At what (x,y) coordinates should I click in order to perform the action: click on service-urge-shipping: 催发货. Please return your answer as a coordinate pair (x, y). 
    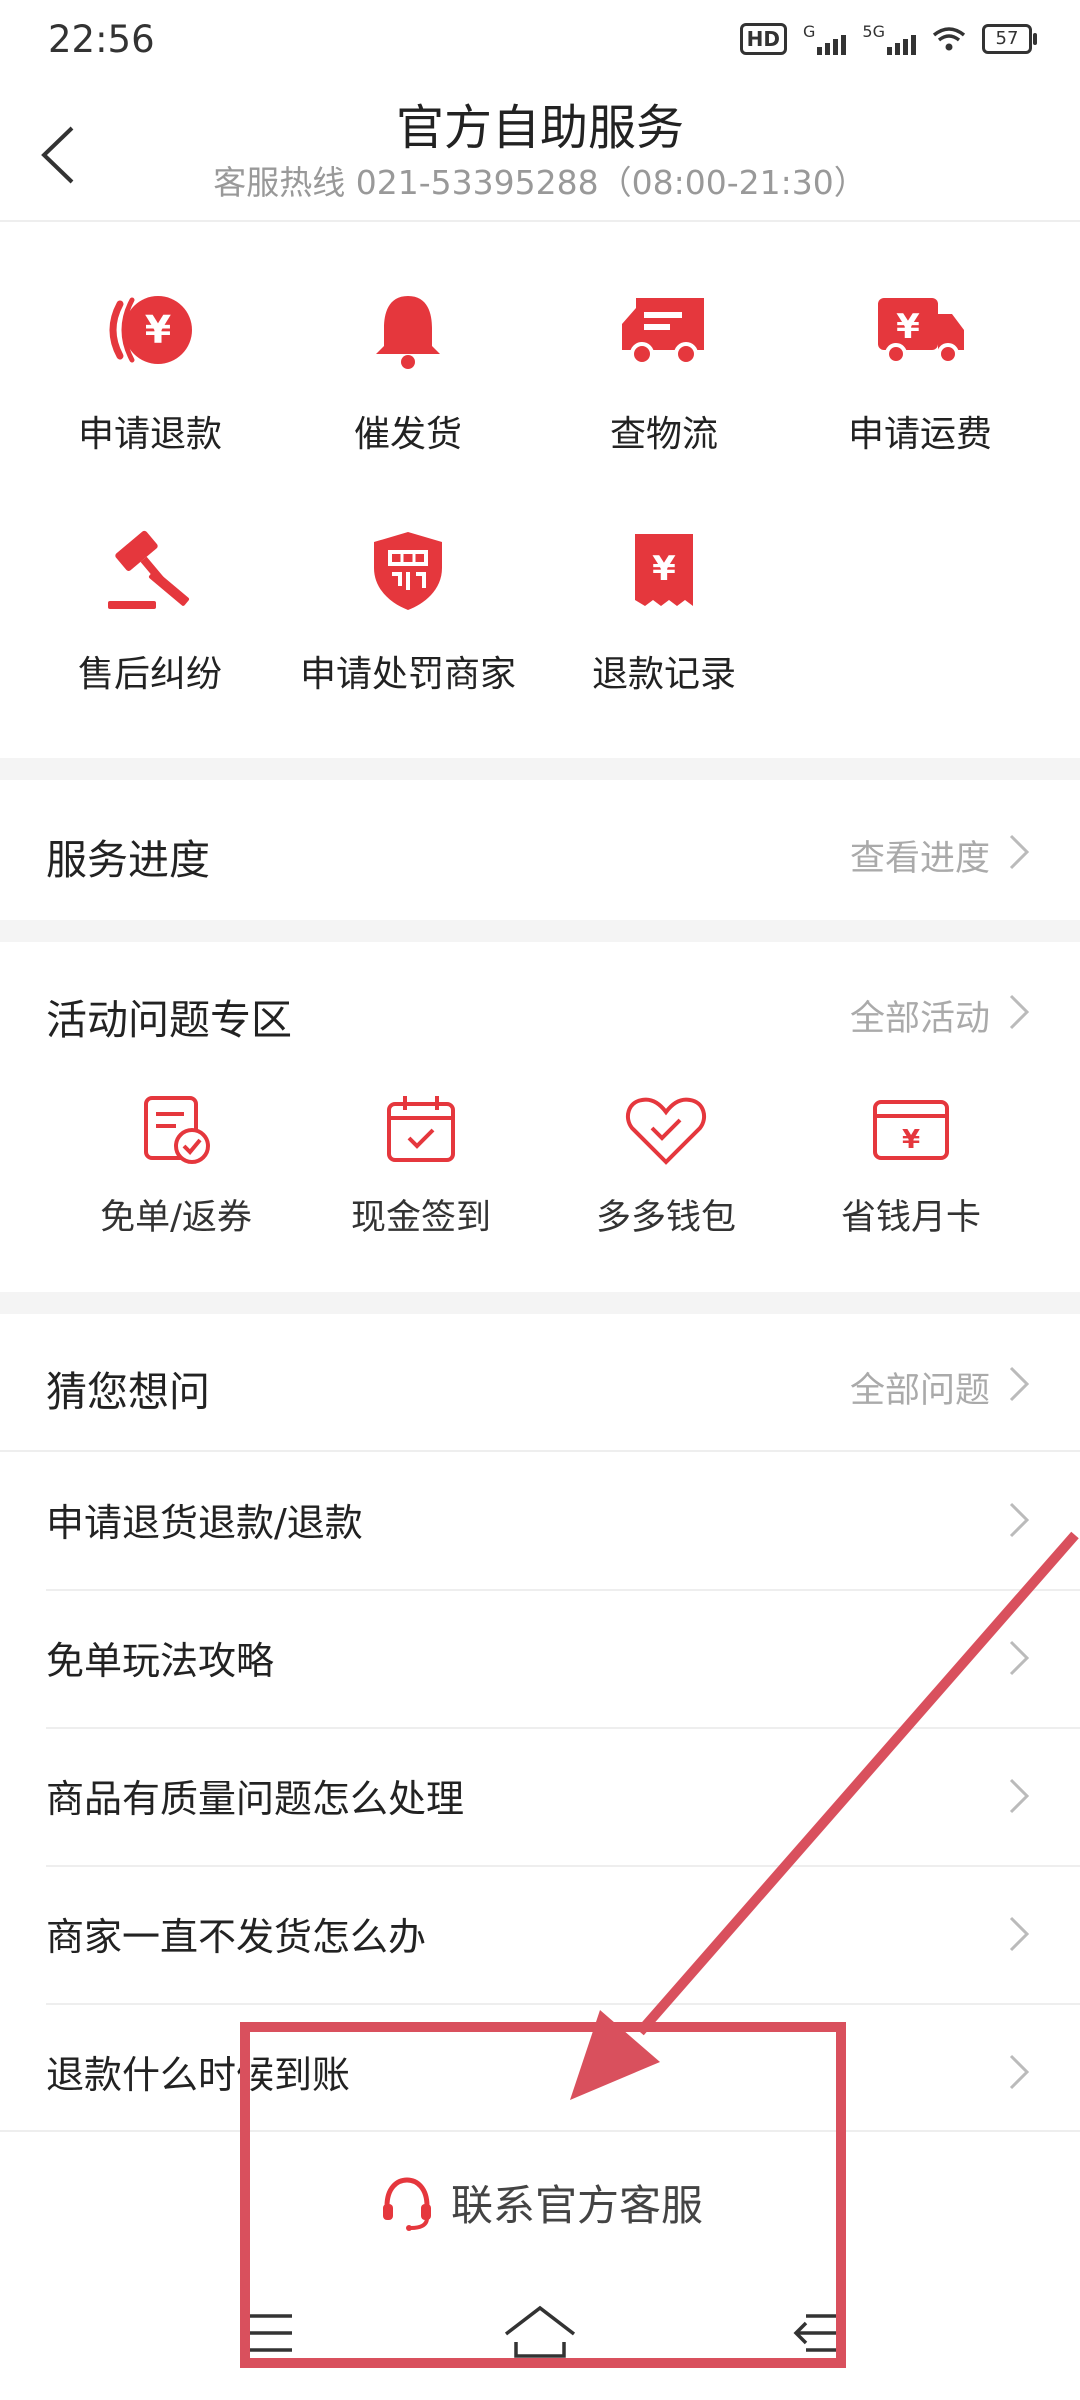
    Looking at the image, I should click on (408, 366).